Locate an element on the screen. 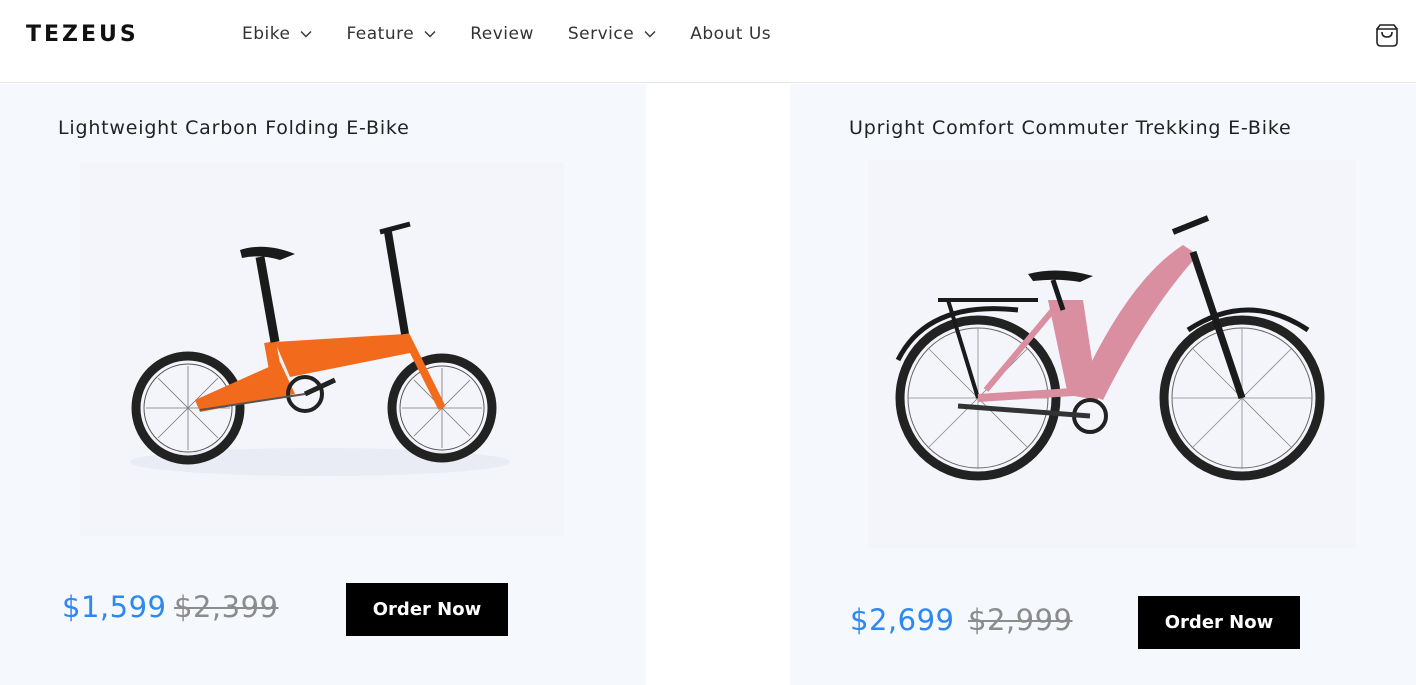  nav-item-about-us: About Us is located at coordinates (730, 34).